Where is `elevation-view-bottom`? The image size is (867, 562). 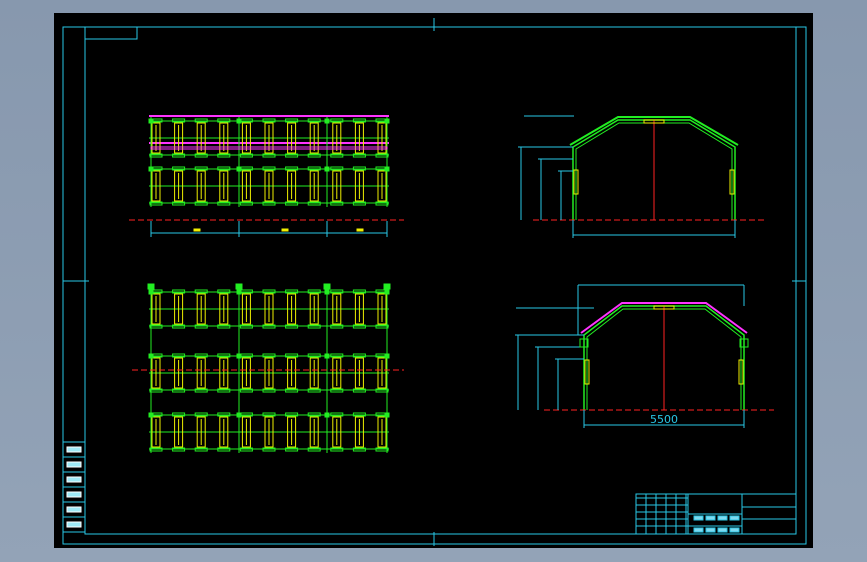 elevation-view-bottom is located at coordinates (644, 356).